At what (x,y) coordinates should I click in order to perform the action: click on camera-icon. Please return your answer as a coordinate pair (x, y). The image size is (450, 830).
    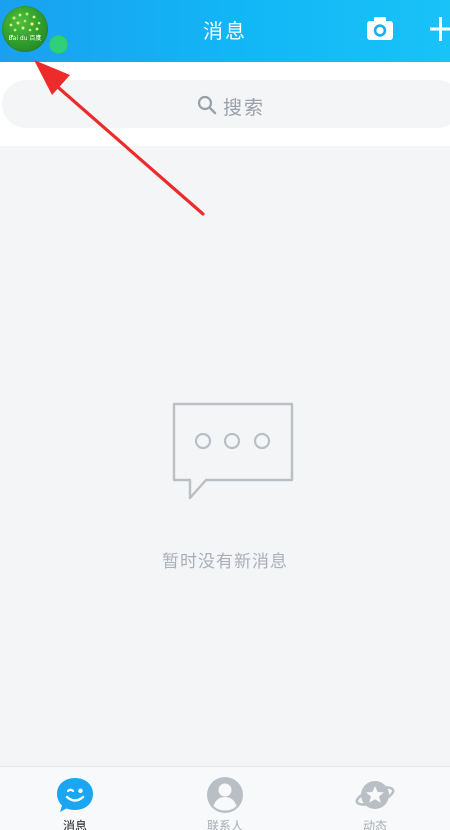
    Looking at the image, I should click on (380, 29).